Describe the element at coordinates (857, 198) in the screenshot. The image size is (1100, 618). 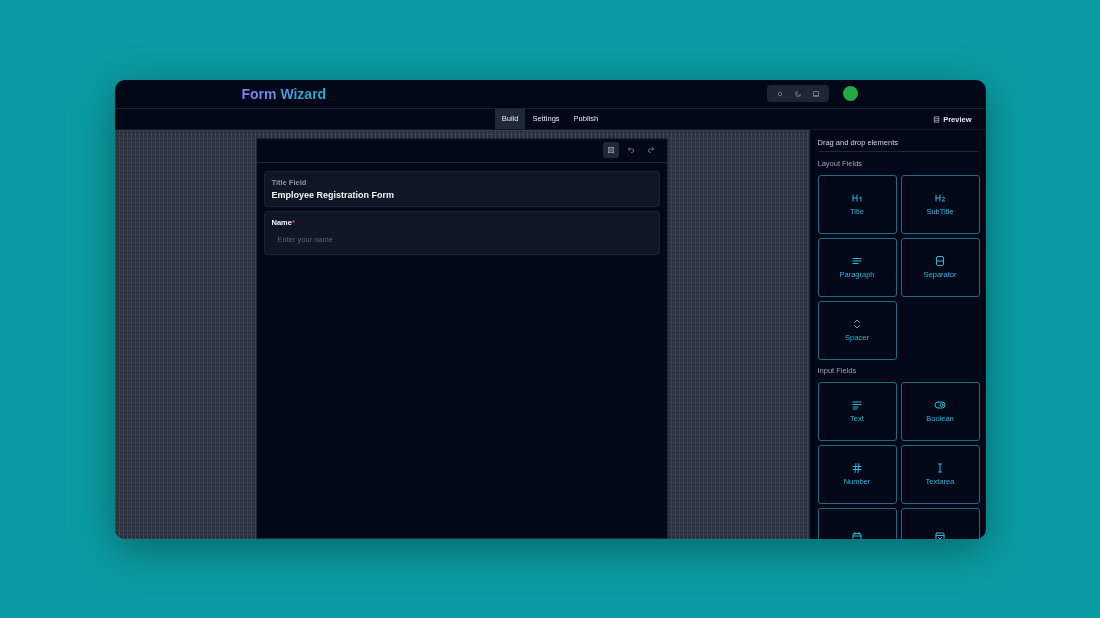
I see `h1-icon` at that location.